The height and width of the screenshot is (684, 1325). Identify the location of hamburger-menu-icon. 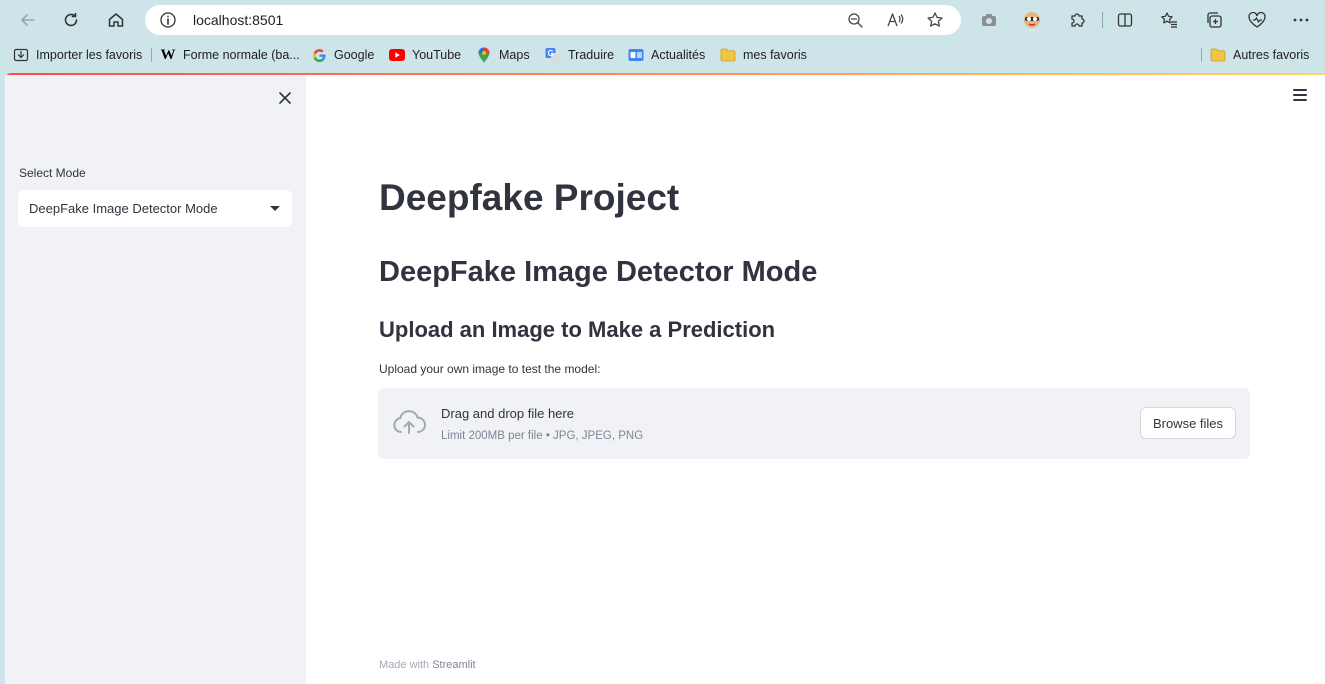
(1300, 95).